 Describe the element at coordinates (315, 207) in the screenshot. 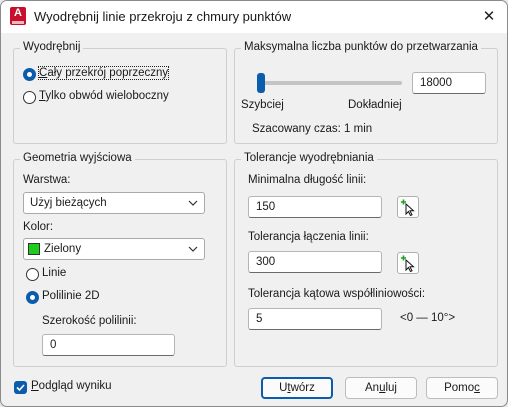

I see `min-length-input: 150` at that location.